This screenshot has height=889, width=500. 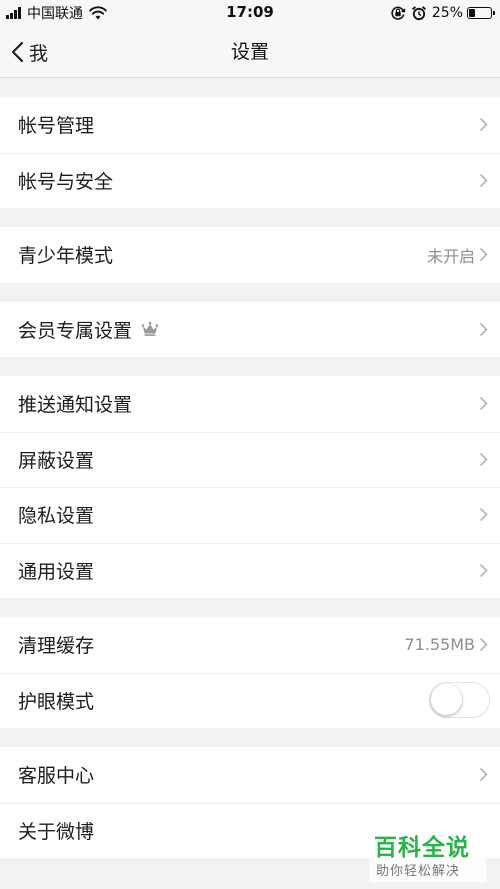 I want to click on settings-row-block-settings: 屏蔽设置, so click(x=250, y=459).